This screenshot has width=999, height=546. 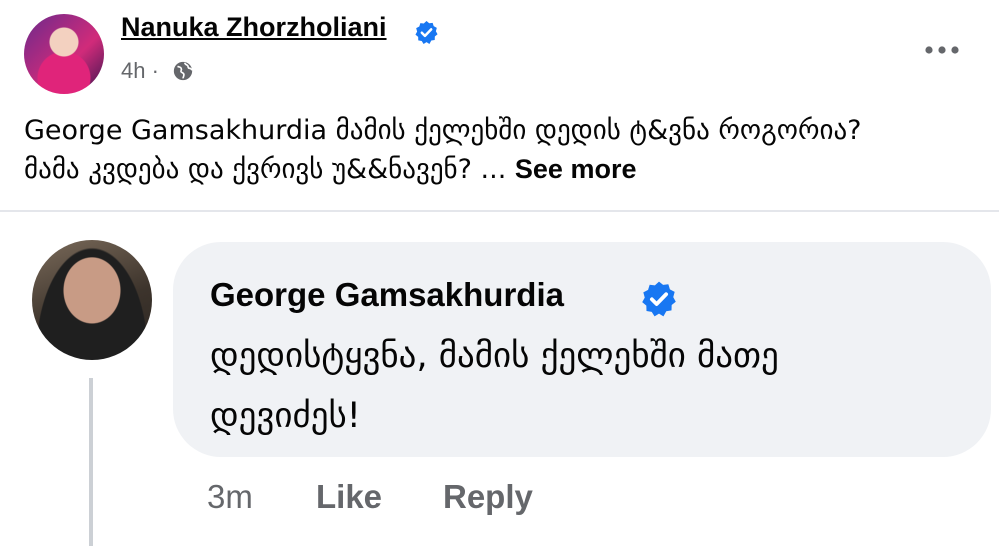 I want to click on author-avatar, so click(x=64, y=54).